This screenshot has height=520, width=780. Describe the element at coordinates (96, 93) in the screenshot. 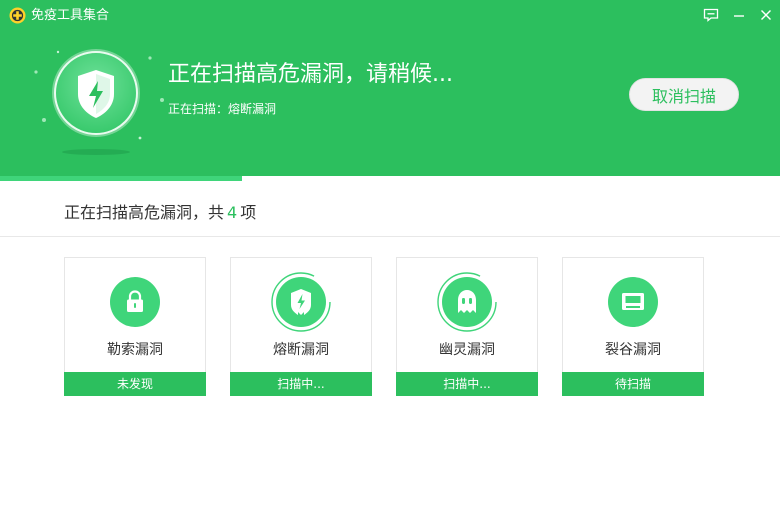

I see `shield-badge` at that location.